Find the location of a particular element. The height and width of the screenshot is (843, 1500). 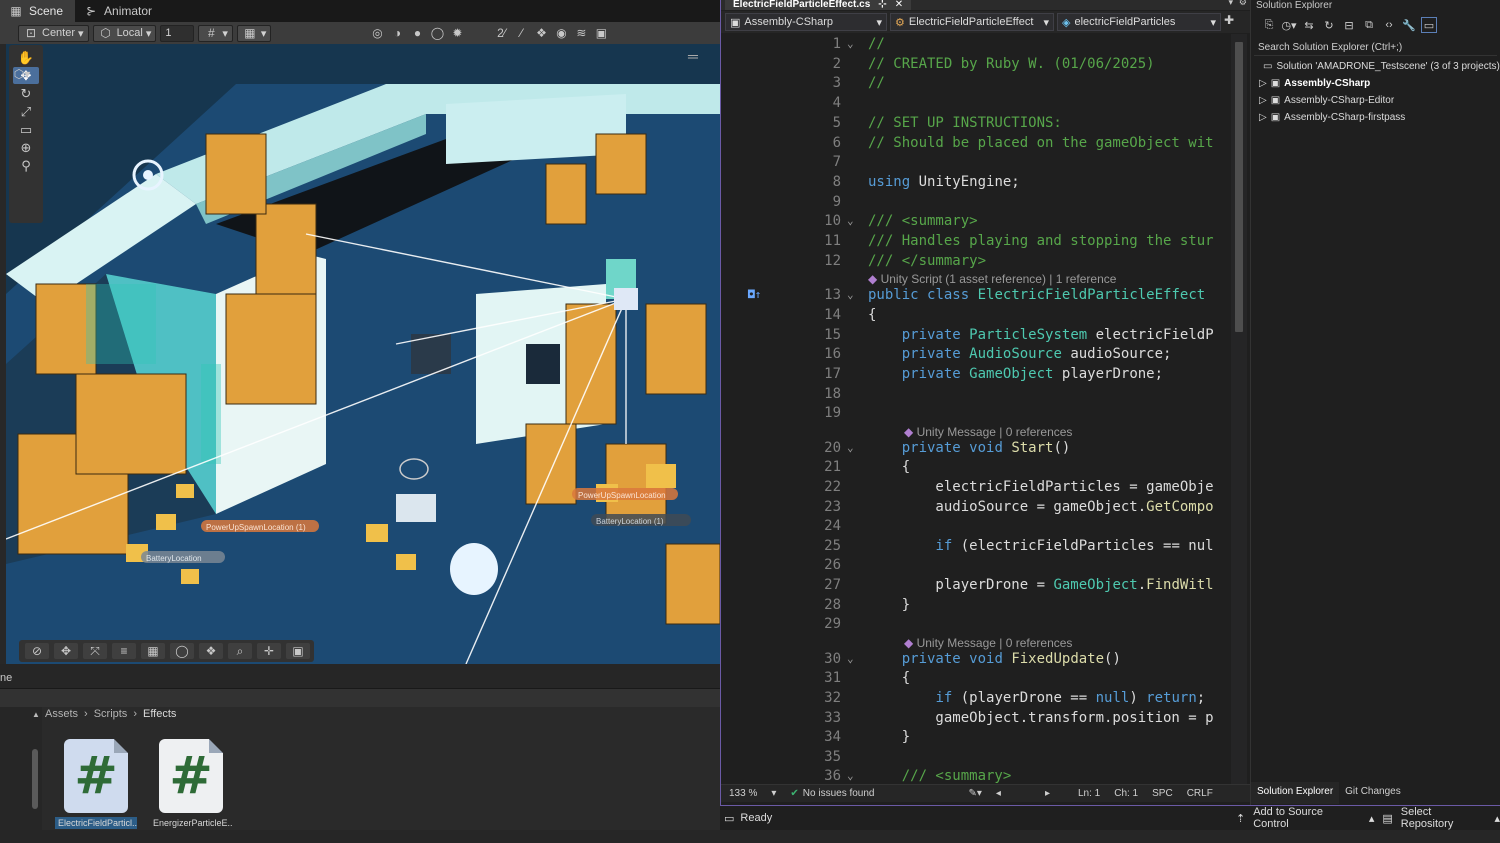

split-icon: ✚ is located at coordinates (1229, 22).